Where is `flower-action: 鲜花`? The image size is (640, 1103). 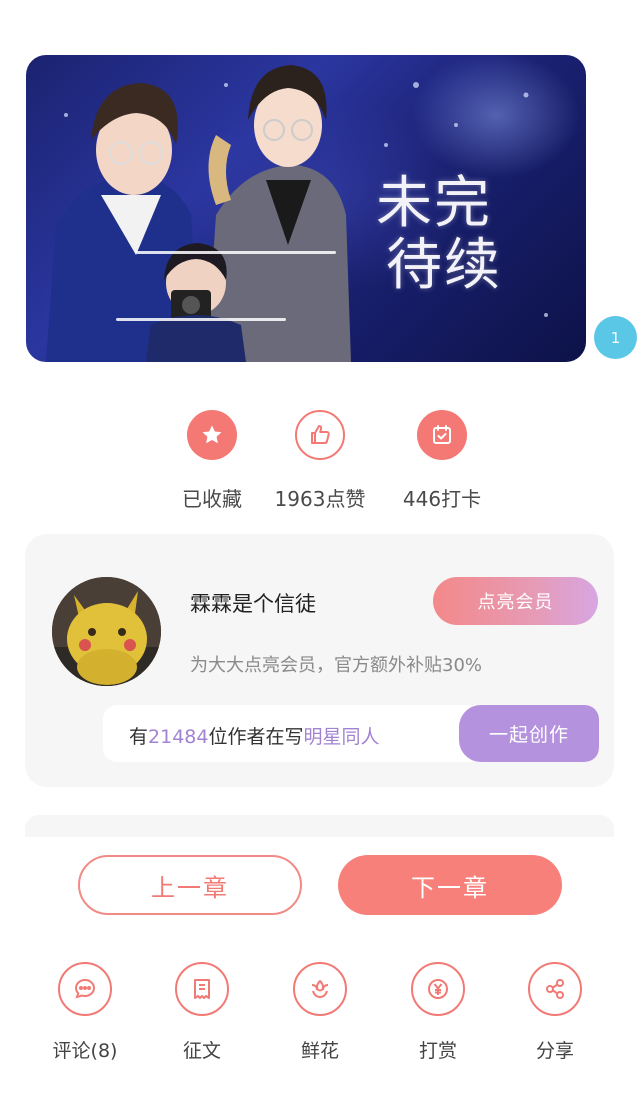
flower-action: 鲜花 is located at coordinates (320, 1012).